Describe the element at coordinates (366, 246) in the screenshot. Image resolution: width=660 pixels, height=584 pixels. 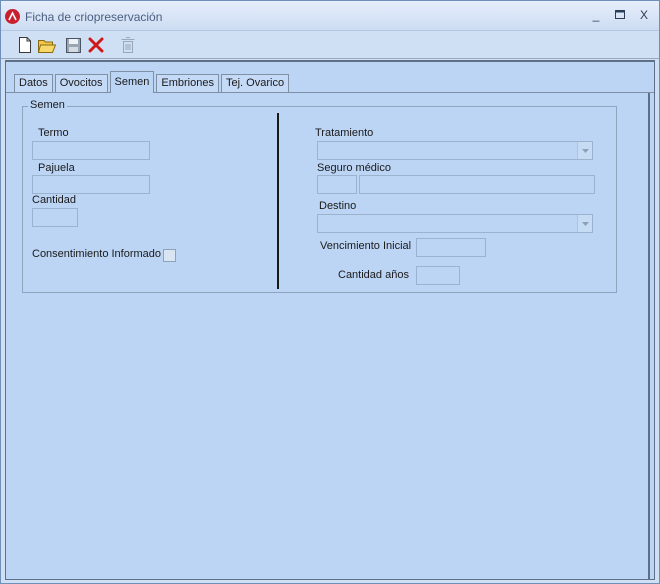
I see `vencimiento-label: Vencimiento Inicial` at that location.